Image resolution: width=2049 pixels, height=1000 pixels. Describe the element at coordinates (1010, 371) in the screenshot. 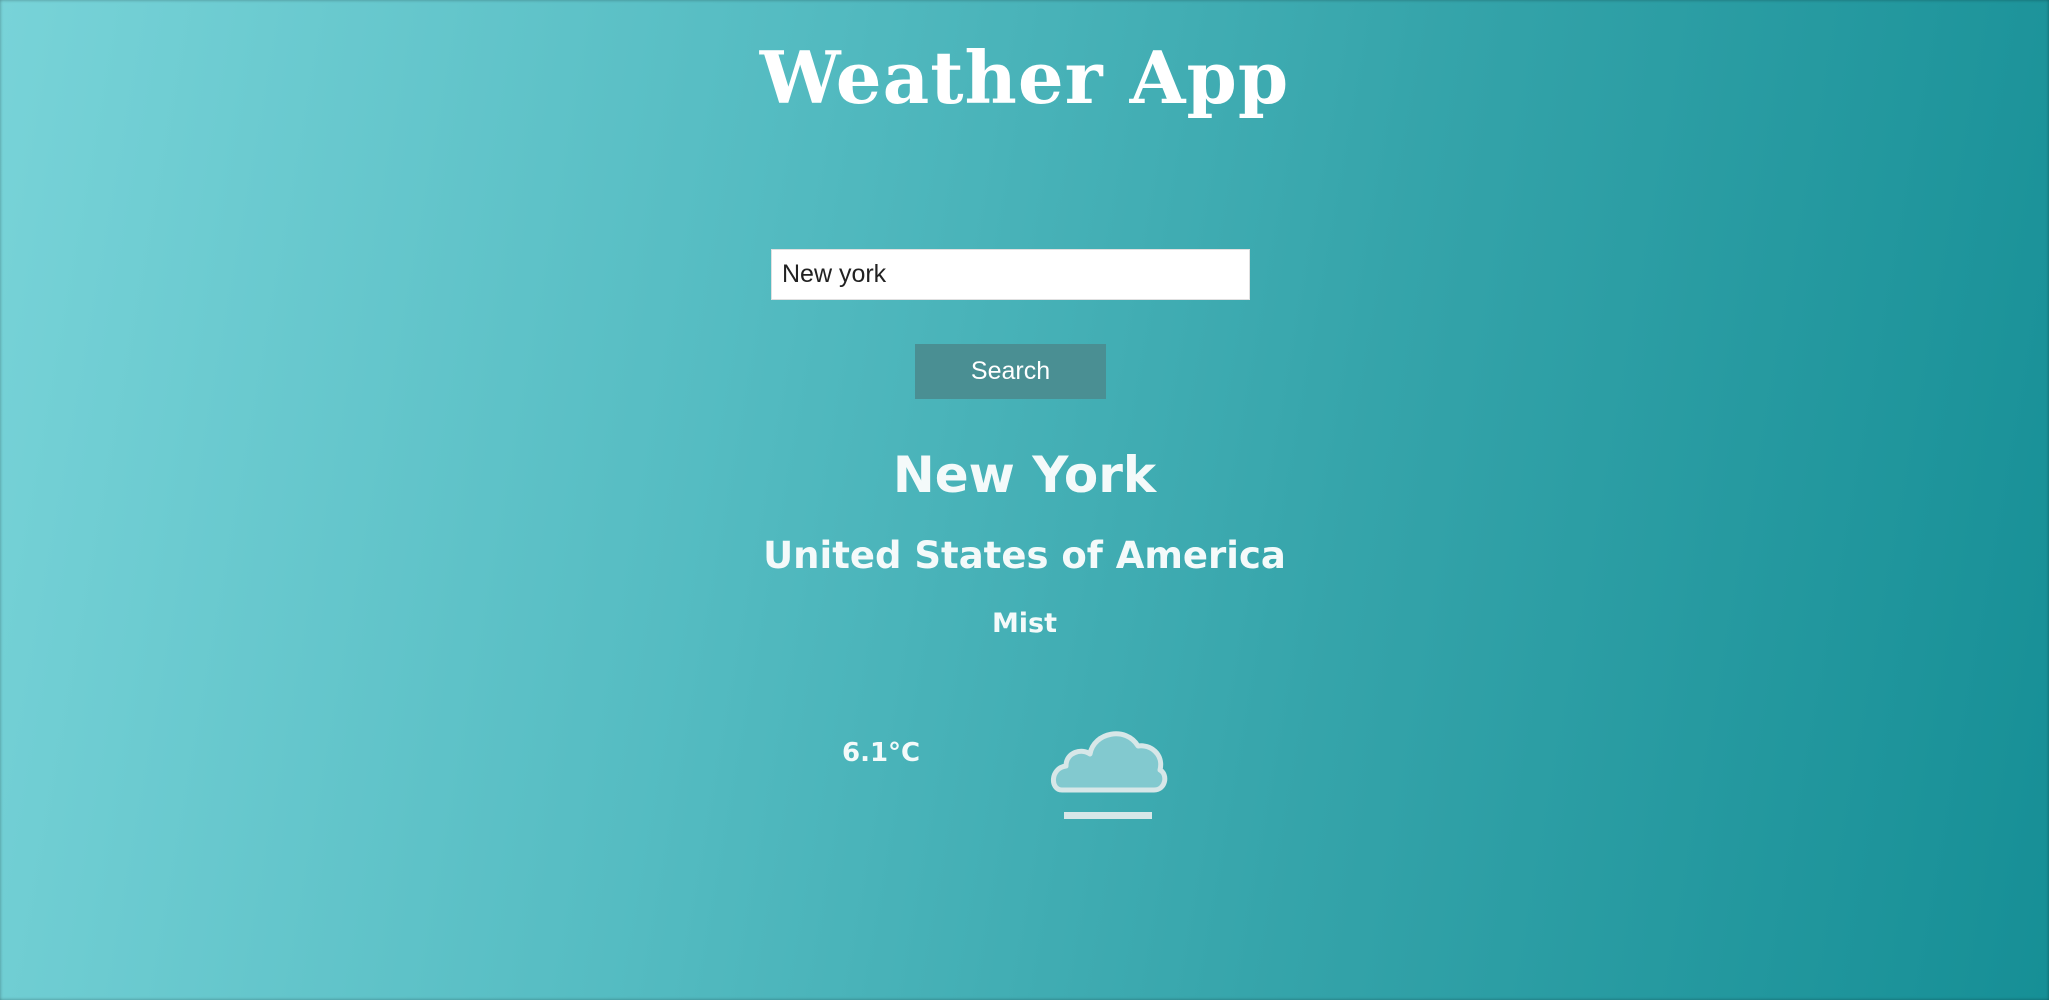

I see `search-button: Search` at that location.